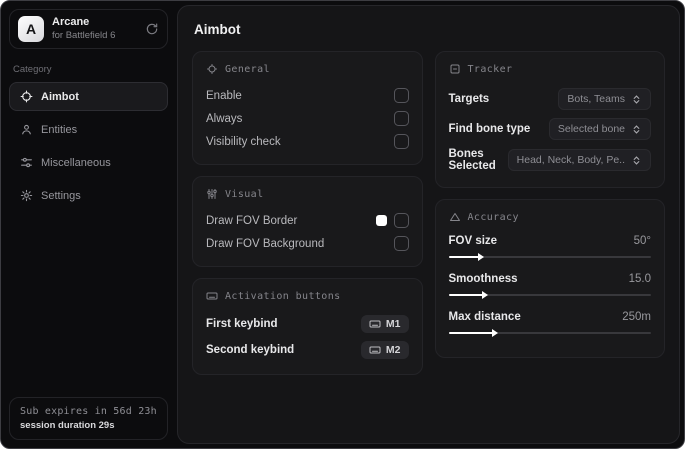 The width and height of the screenshot is (685, 449). Describe the element at coordinates (26, 129) in the screenshot. I see `person-icon` at that location.